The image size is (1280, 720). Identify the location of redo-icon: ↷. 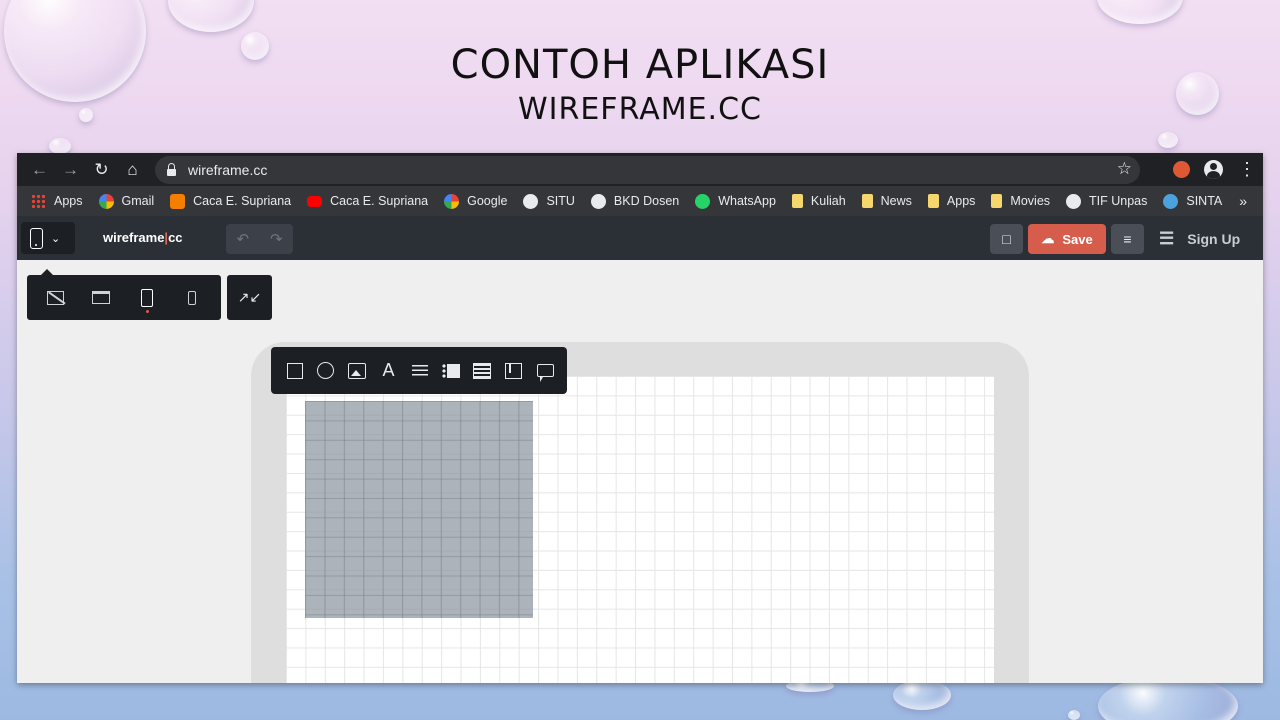
(277, 239).